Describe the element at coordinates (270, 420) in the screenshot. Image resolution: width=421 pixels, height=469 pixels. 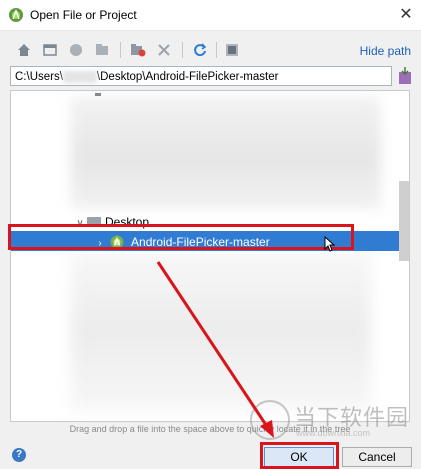
I see `watermark-logo-icon` at that location.